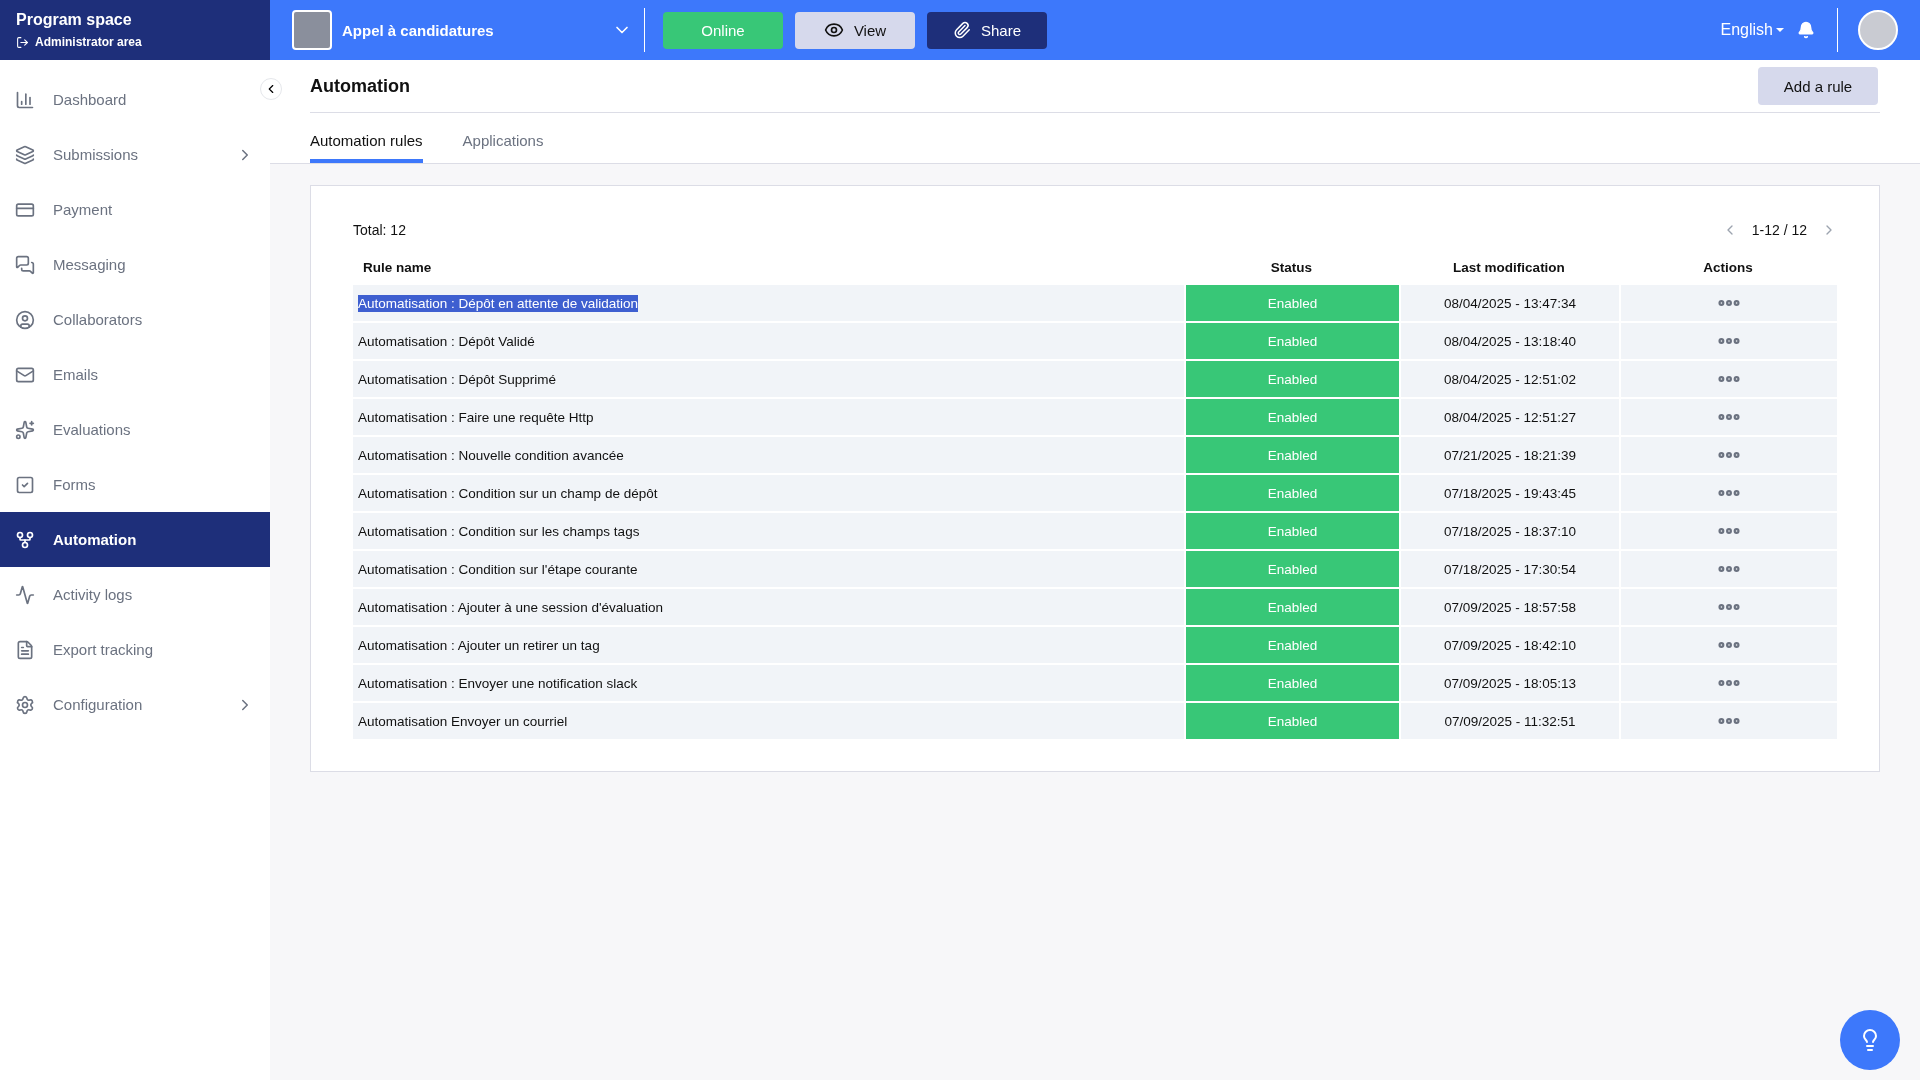  What do you see at coordinates (74, 20) in the screenshot?
I see `program-space-title: Program space` at bounding box center [74, 20].